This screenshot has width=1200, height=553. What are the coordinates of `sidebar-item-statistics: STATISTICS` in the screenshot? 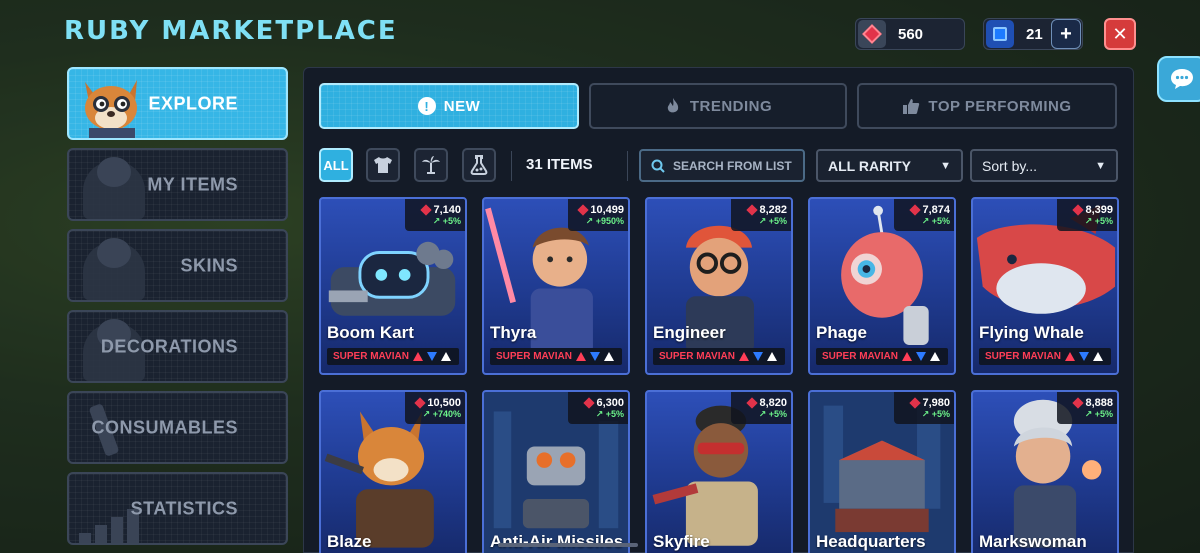 It's located at (177, 508).